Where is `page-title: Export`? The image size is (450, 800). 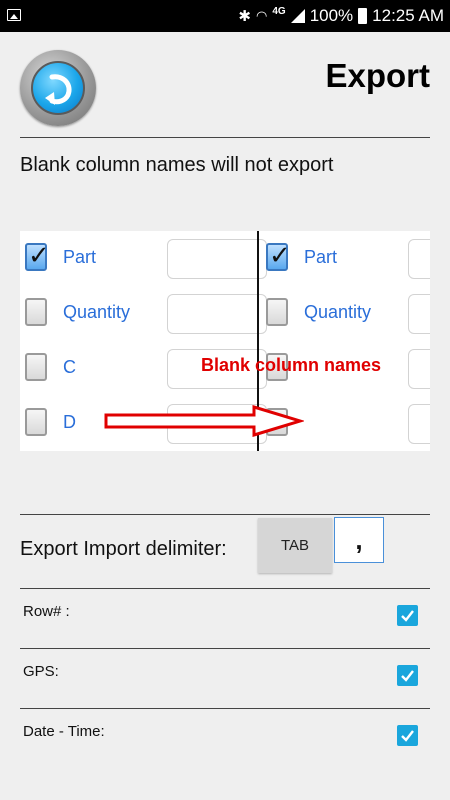 page-title: Export is located at coordinates (377, 75).